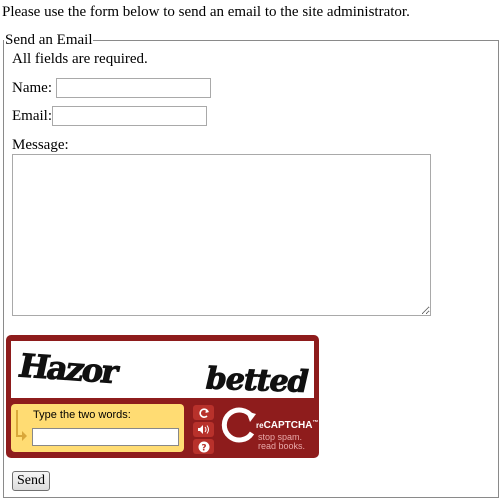 The width and height of the screenshot is (504, 503). Describe the element at coordinates (21, 425) in the screenshot. I see `arrow-icon` at that location.